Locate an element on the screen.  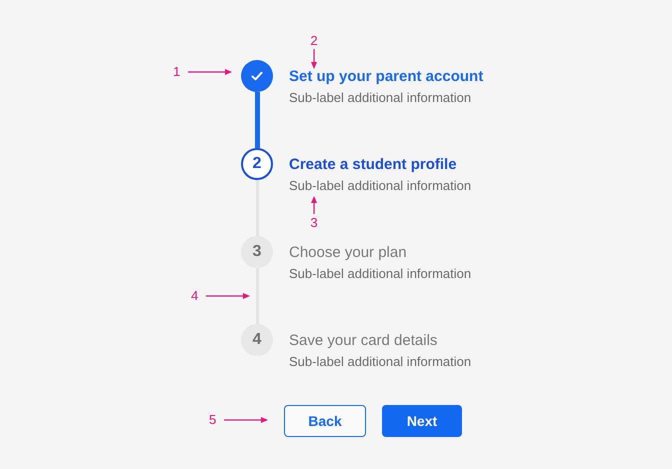
step-indicator: 4 is located at coordinates (257, 340).